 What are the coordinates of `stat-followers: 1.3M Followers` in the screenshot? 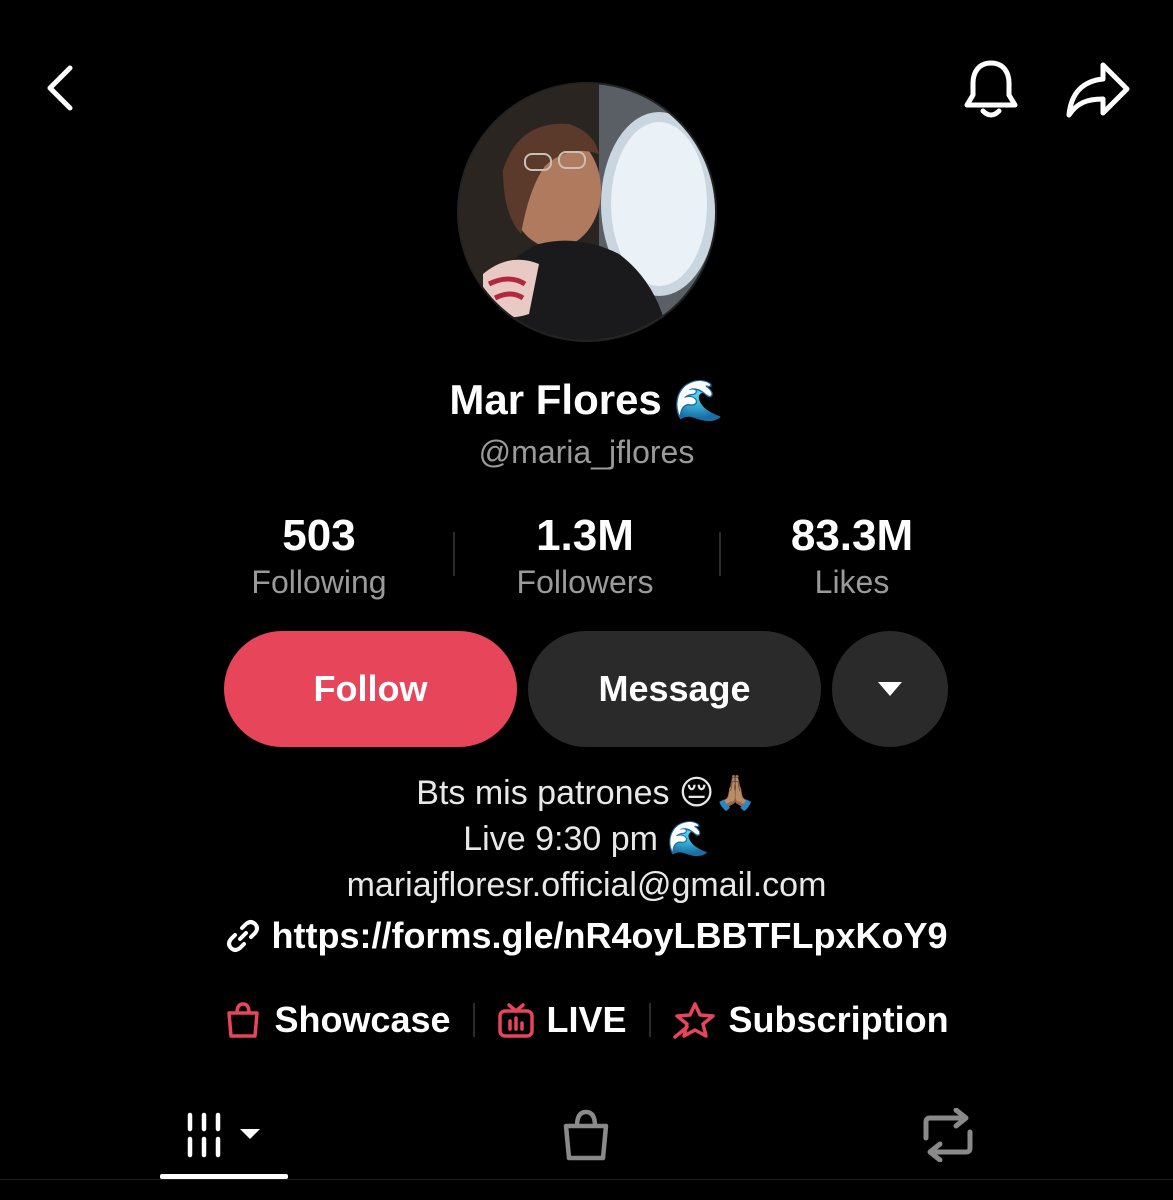 It's located at (585, 554).